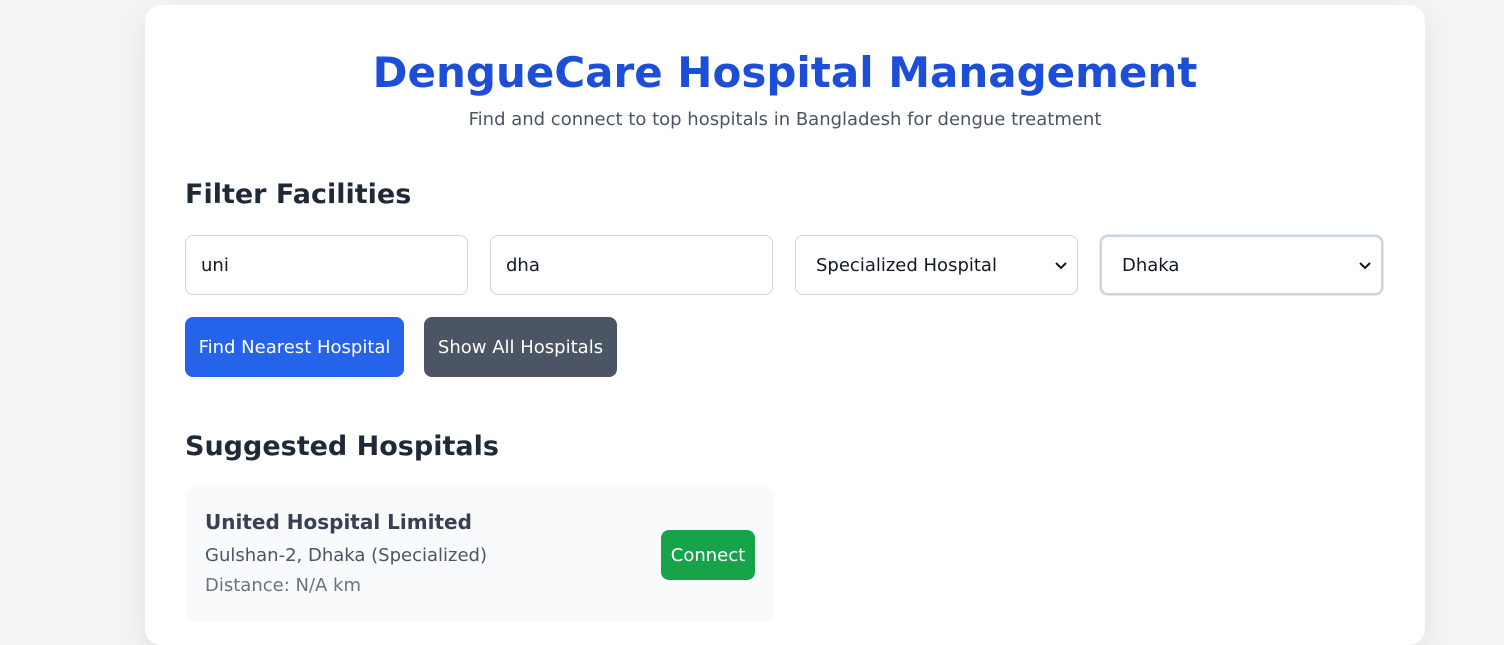 This screenshot has width=1504, height=645. Describe the element at coordinates (906, 265) in the screenshot. I see `hospital-type-selected-value: Specialized Hospital` at that location.